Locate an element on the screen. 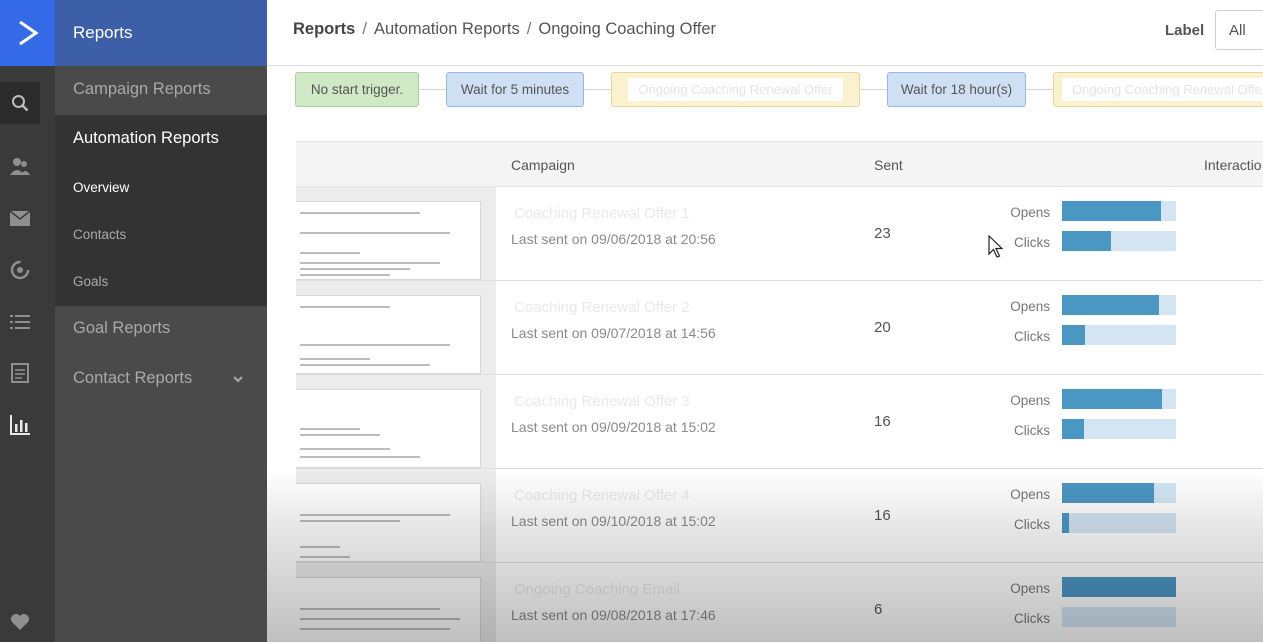 This screenshot has width=1263, height=642. icon-rail is located at coordinates (27, 321).